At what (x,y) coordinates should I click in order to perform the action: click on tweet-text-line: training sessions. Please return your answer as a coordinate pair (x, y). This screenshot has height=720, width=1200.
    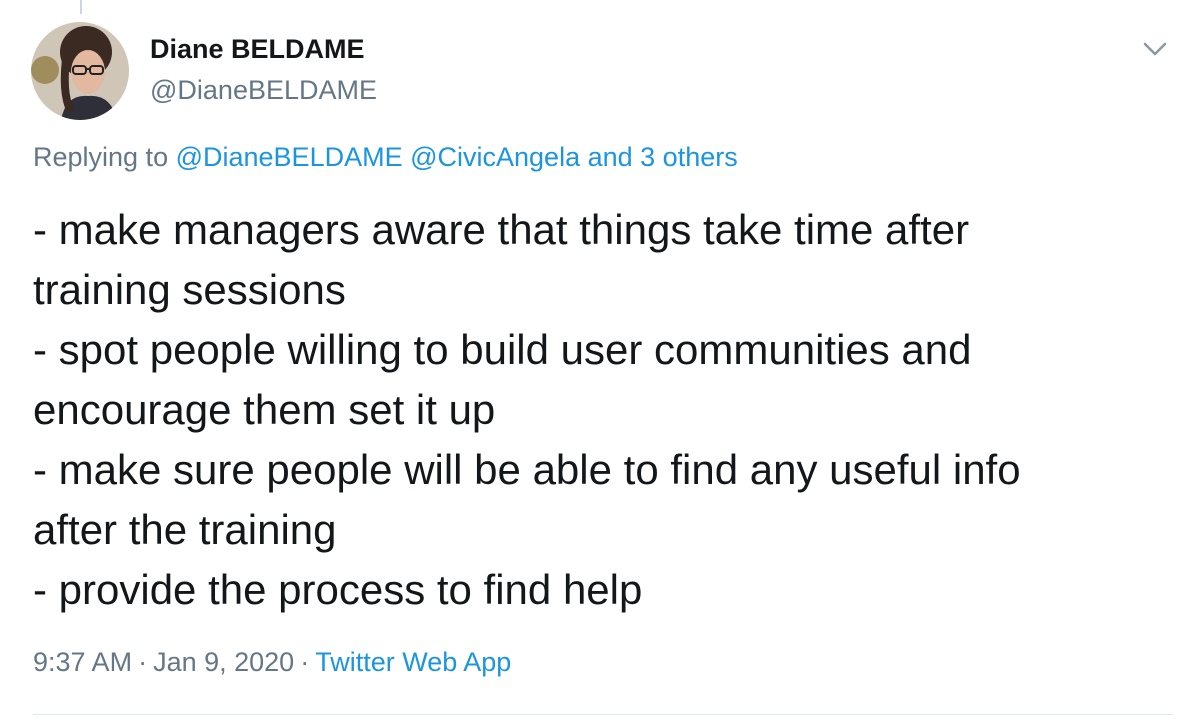
    Looking at the image, I should click on (189, 289).